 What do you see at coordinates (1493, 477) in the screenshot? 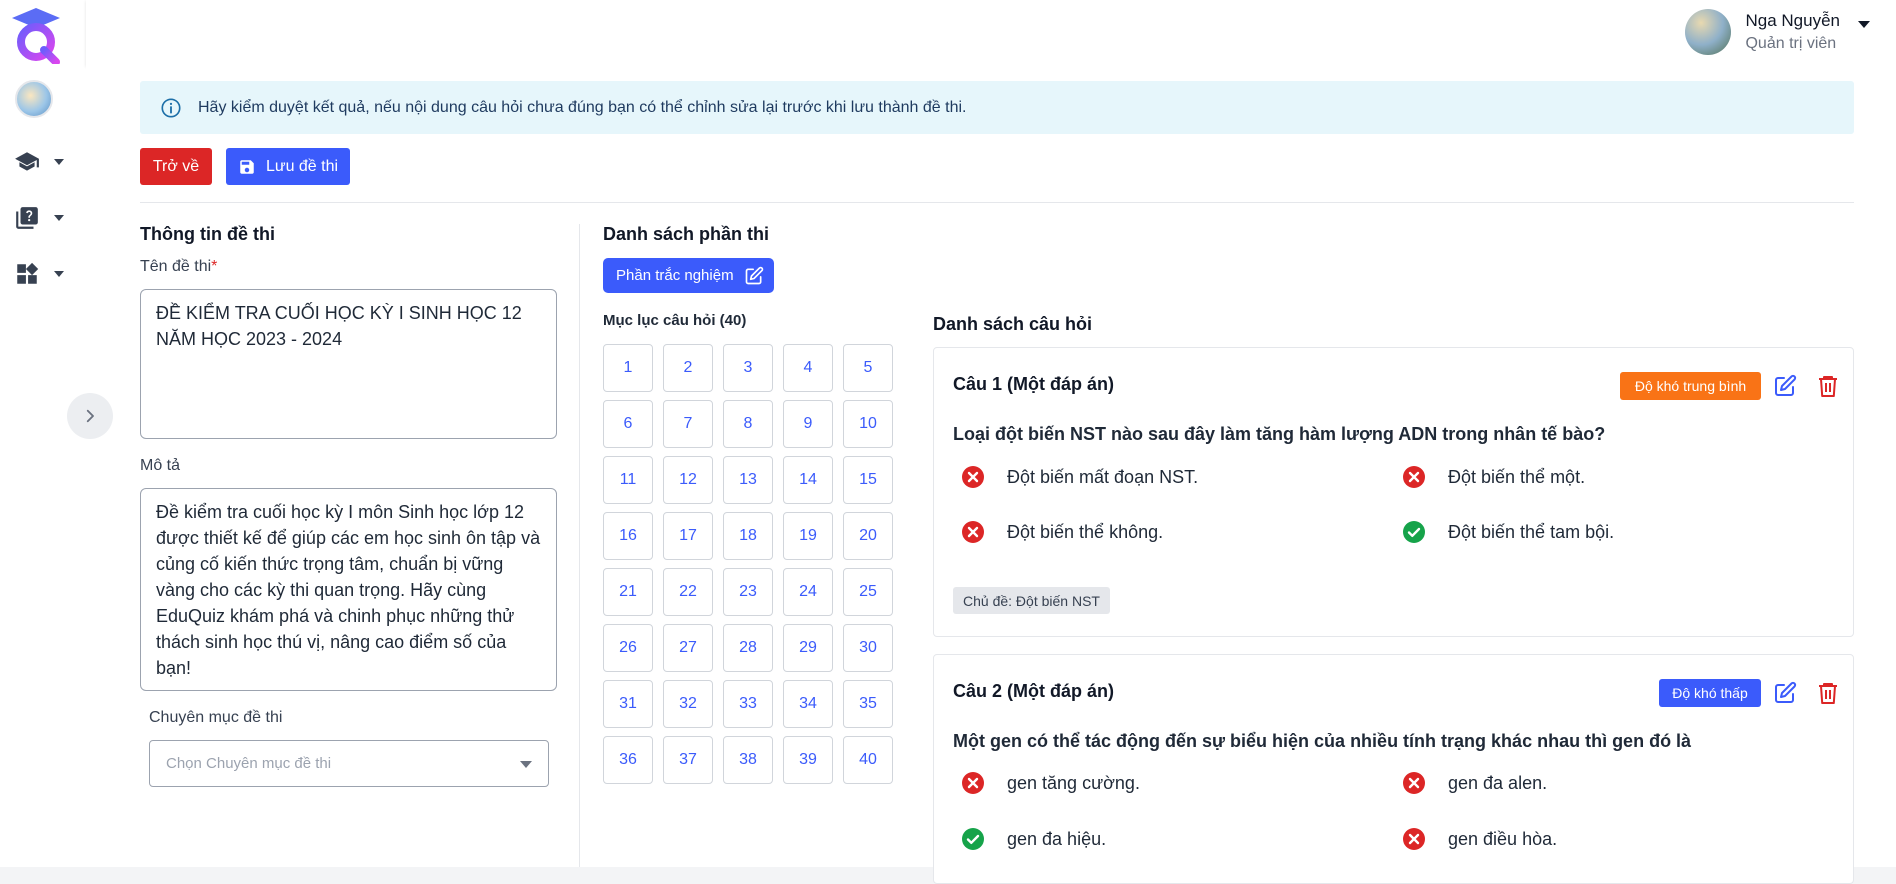
I see `answer-option: Đột biến thể một.` at bounding box center [1493, 477].